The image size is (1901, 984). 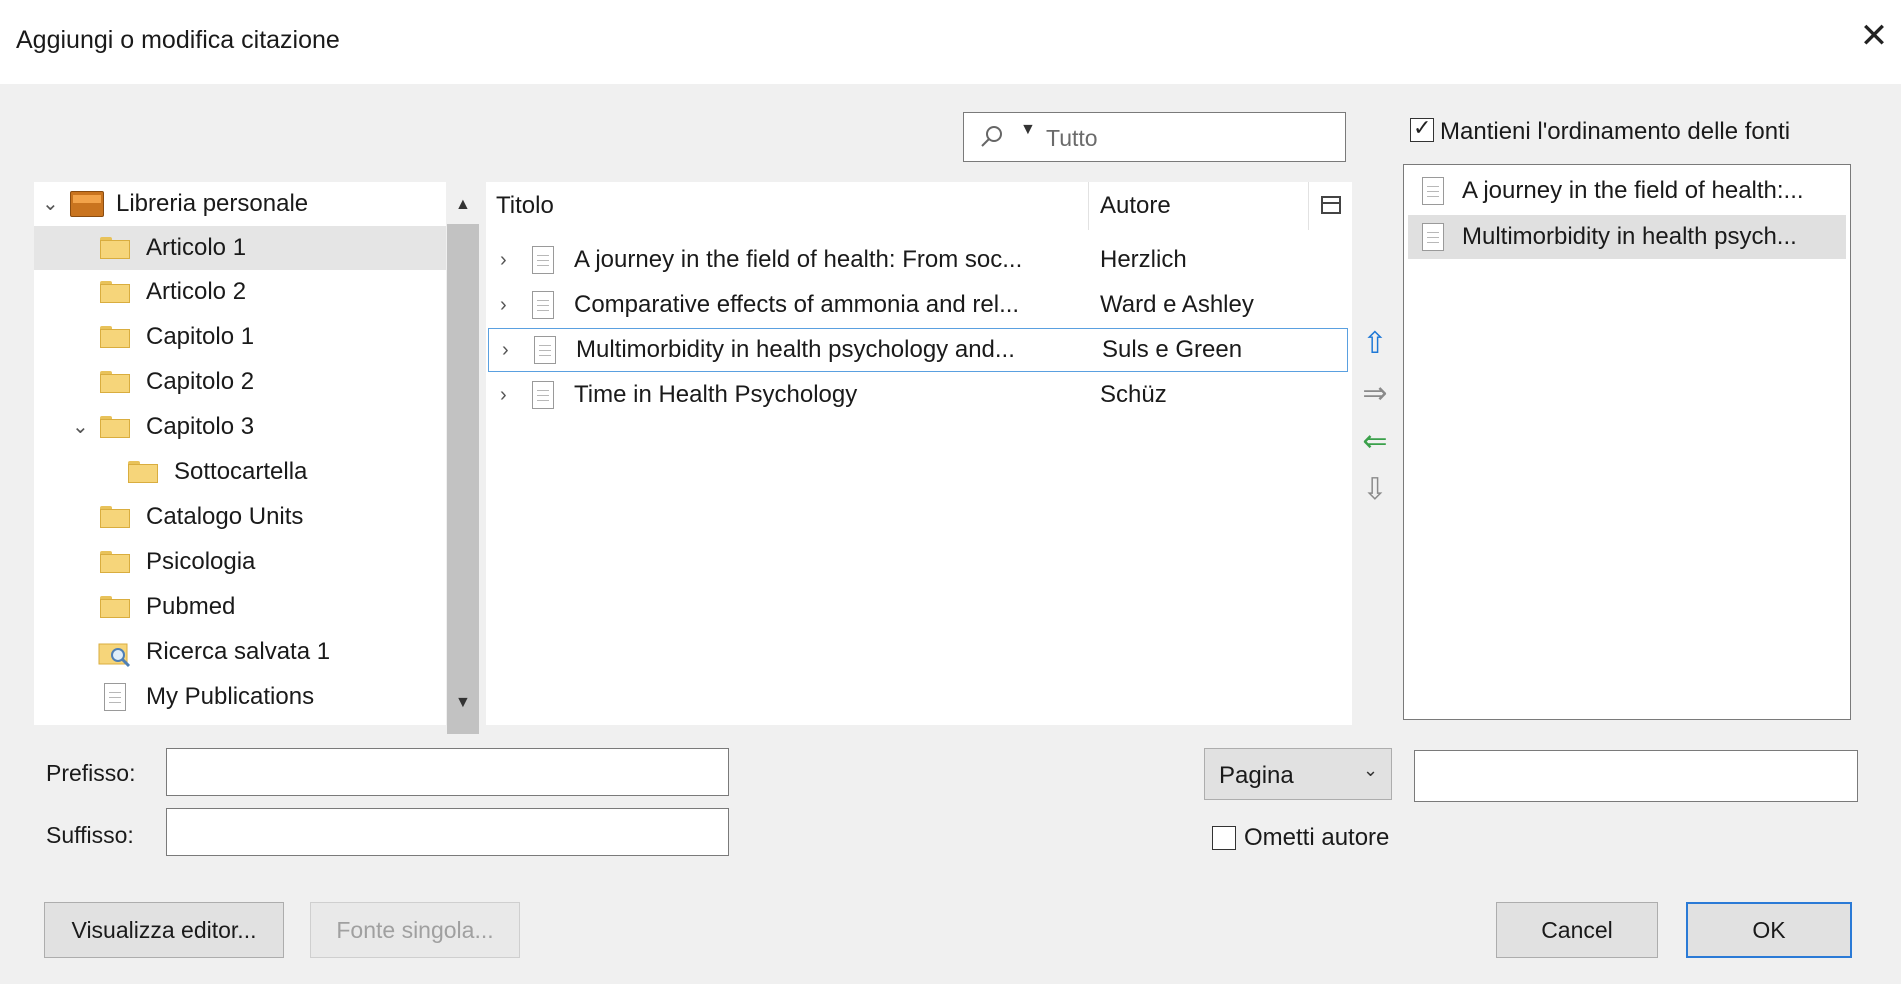 What do you see at coordinates (1769, 930) in the screenshot?
I see `ok-button: OK` at bounding box center [1769, 930].